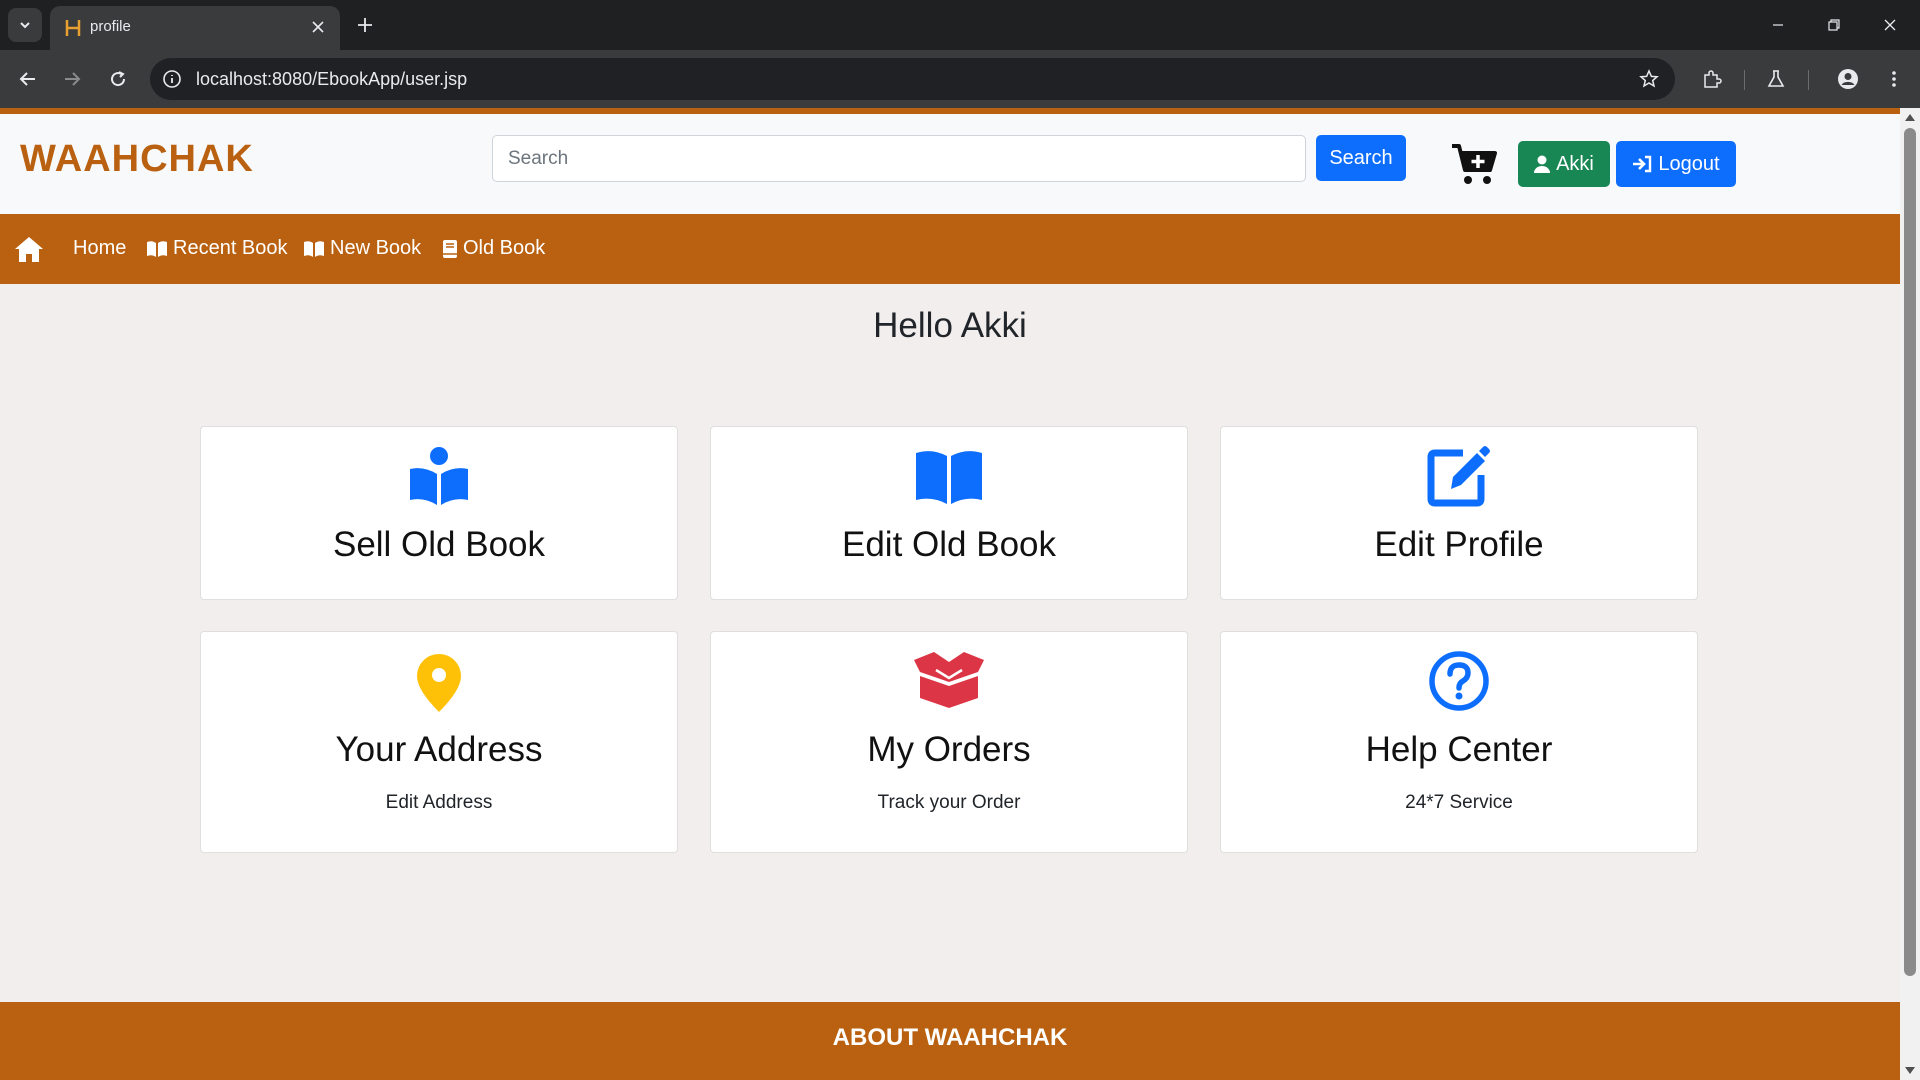 The height and width of the screenshot is (1080, 1920). I want to click on chevron-down-icon, so click(25, 25).